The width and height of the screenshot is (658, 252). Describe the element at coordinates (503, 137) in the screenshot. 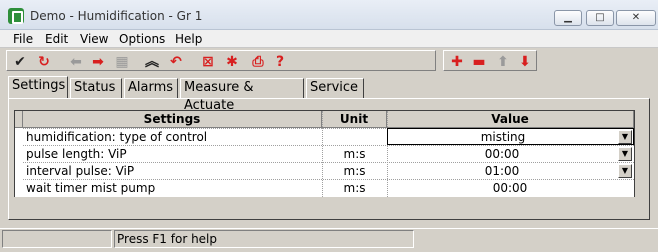

I see `setting-value: misting` at that location.